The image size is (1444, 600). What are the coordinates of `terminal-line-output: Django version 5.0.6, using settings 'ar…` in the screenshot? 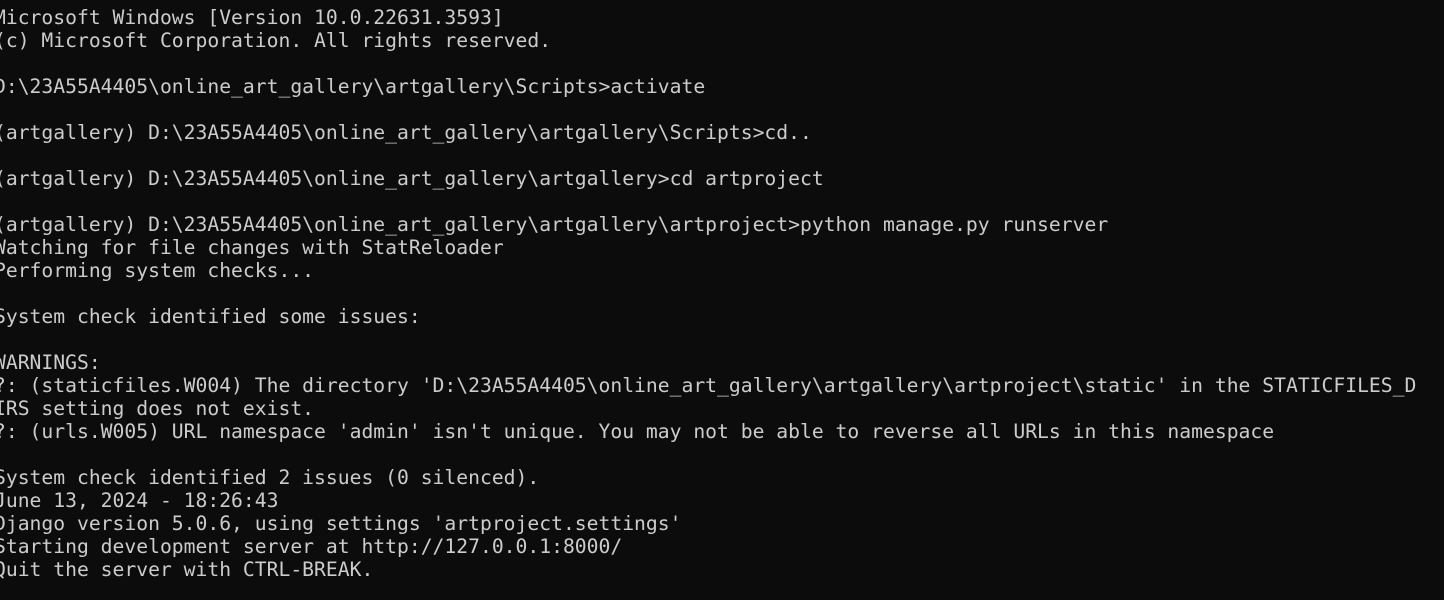 It's located at (341, 523).